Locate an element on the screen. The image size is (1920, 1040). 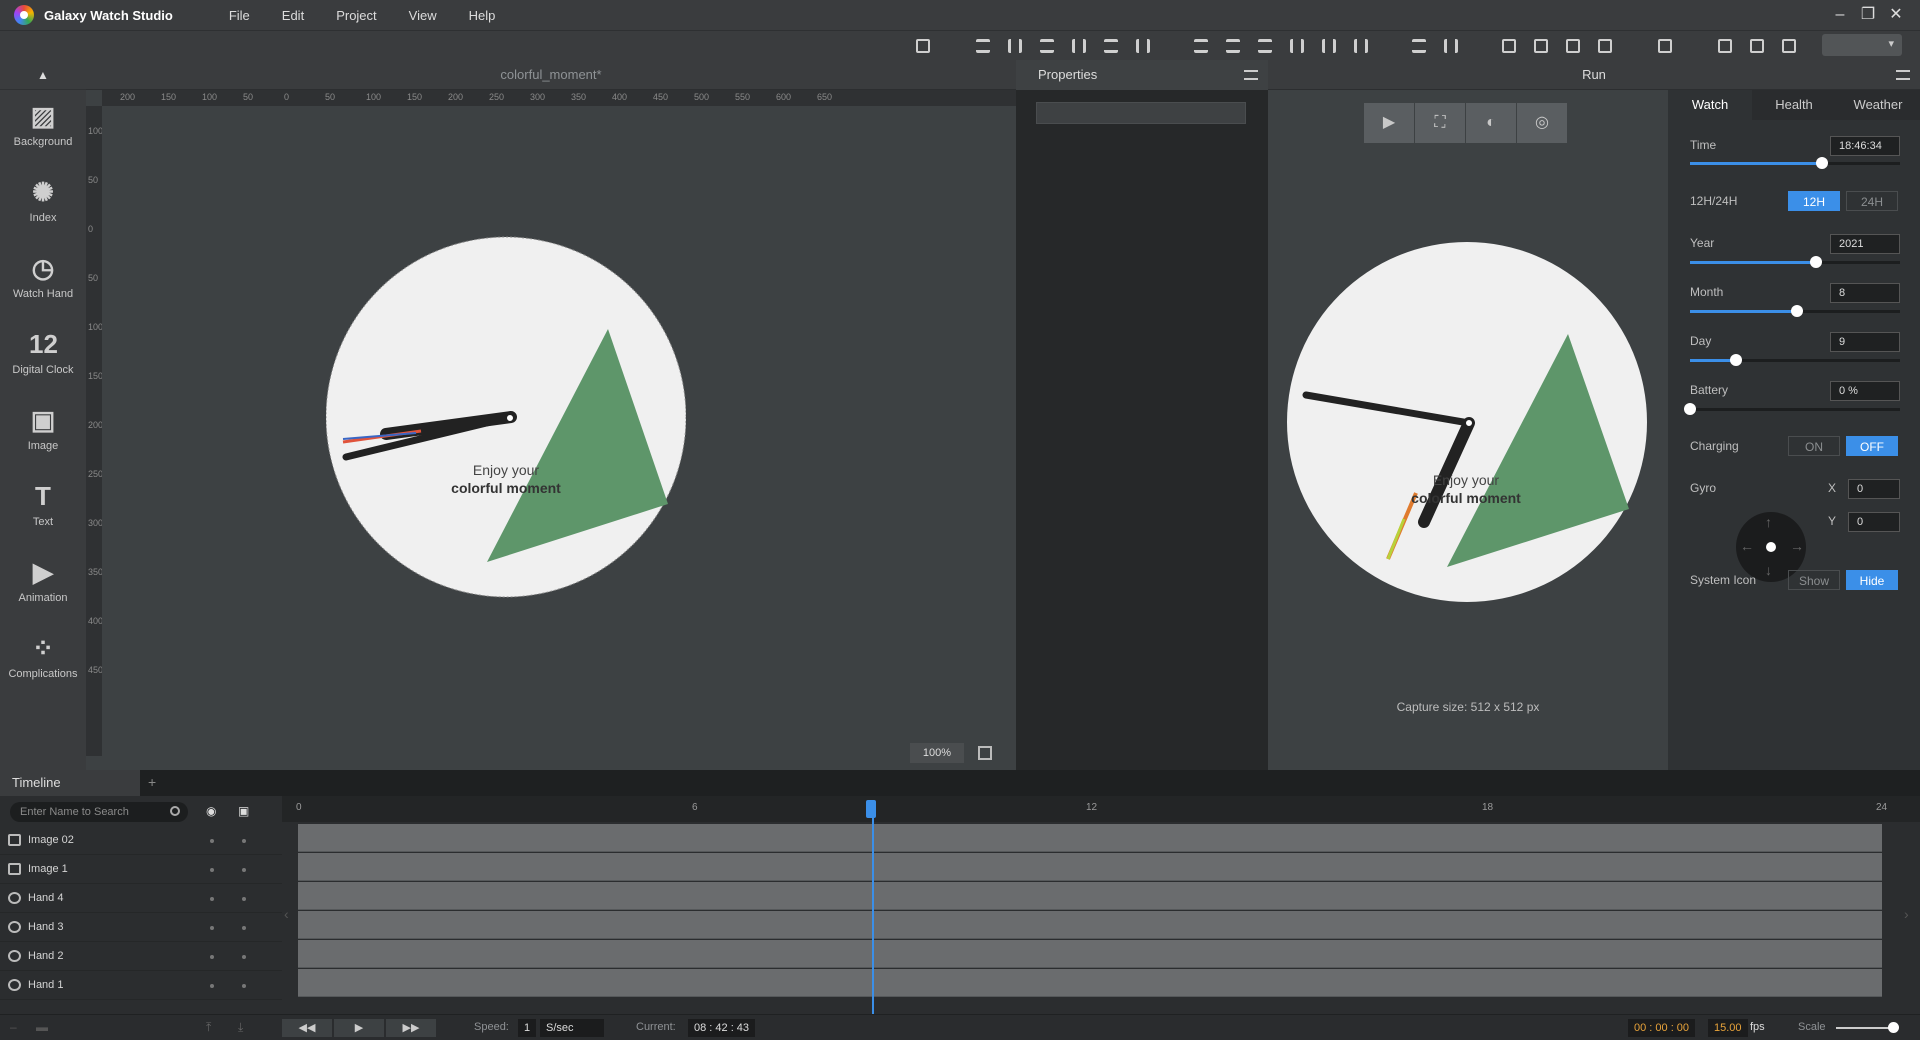
charging-off-button: OFF is located at coordinates (1872, 446).